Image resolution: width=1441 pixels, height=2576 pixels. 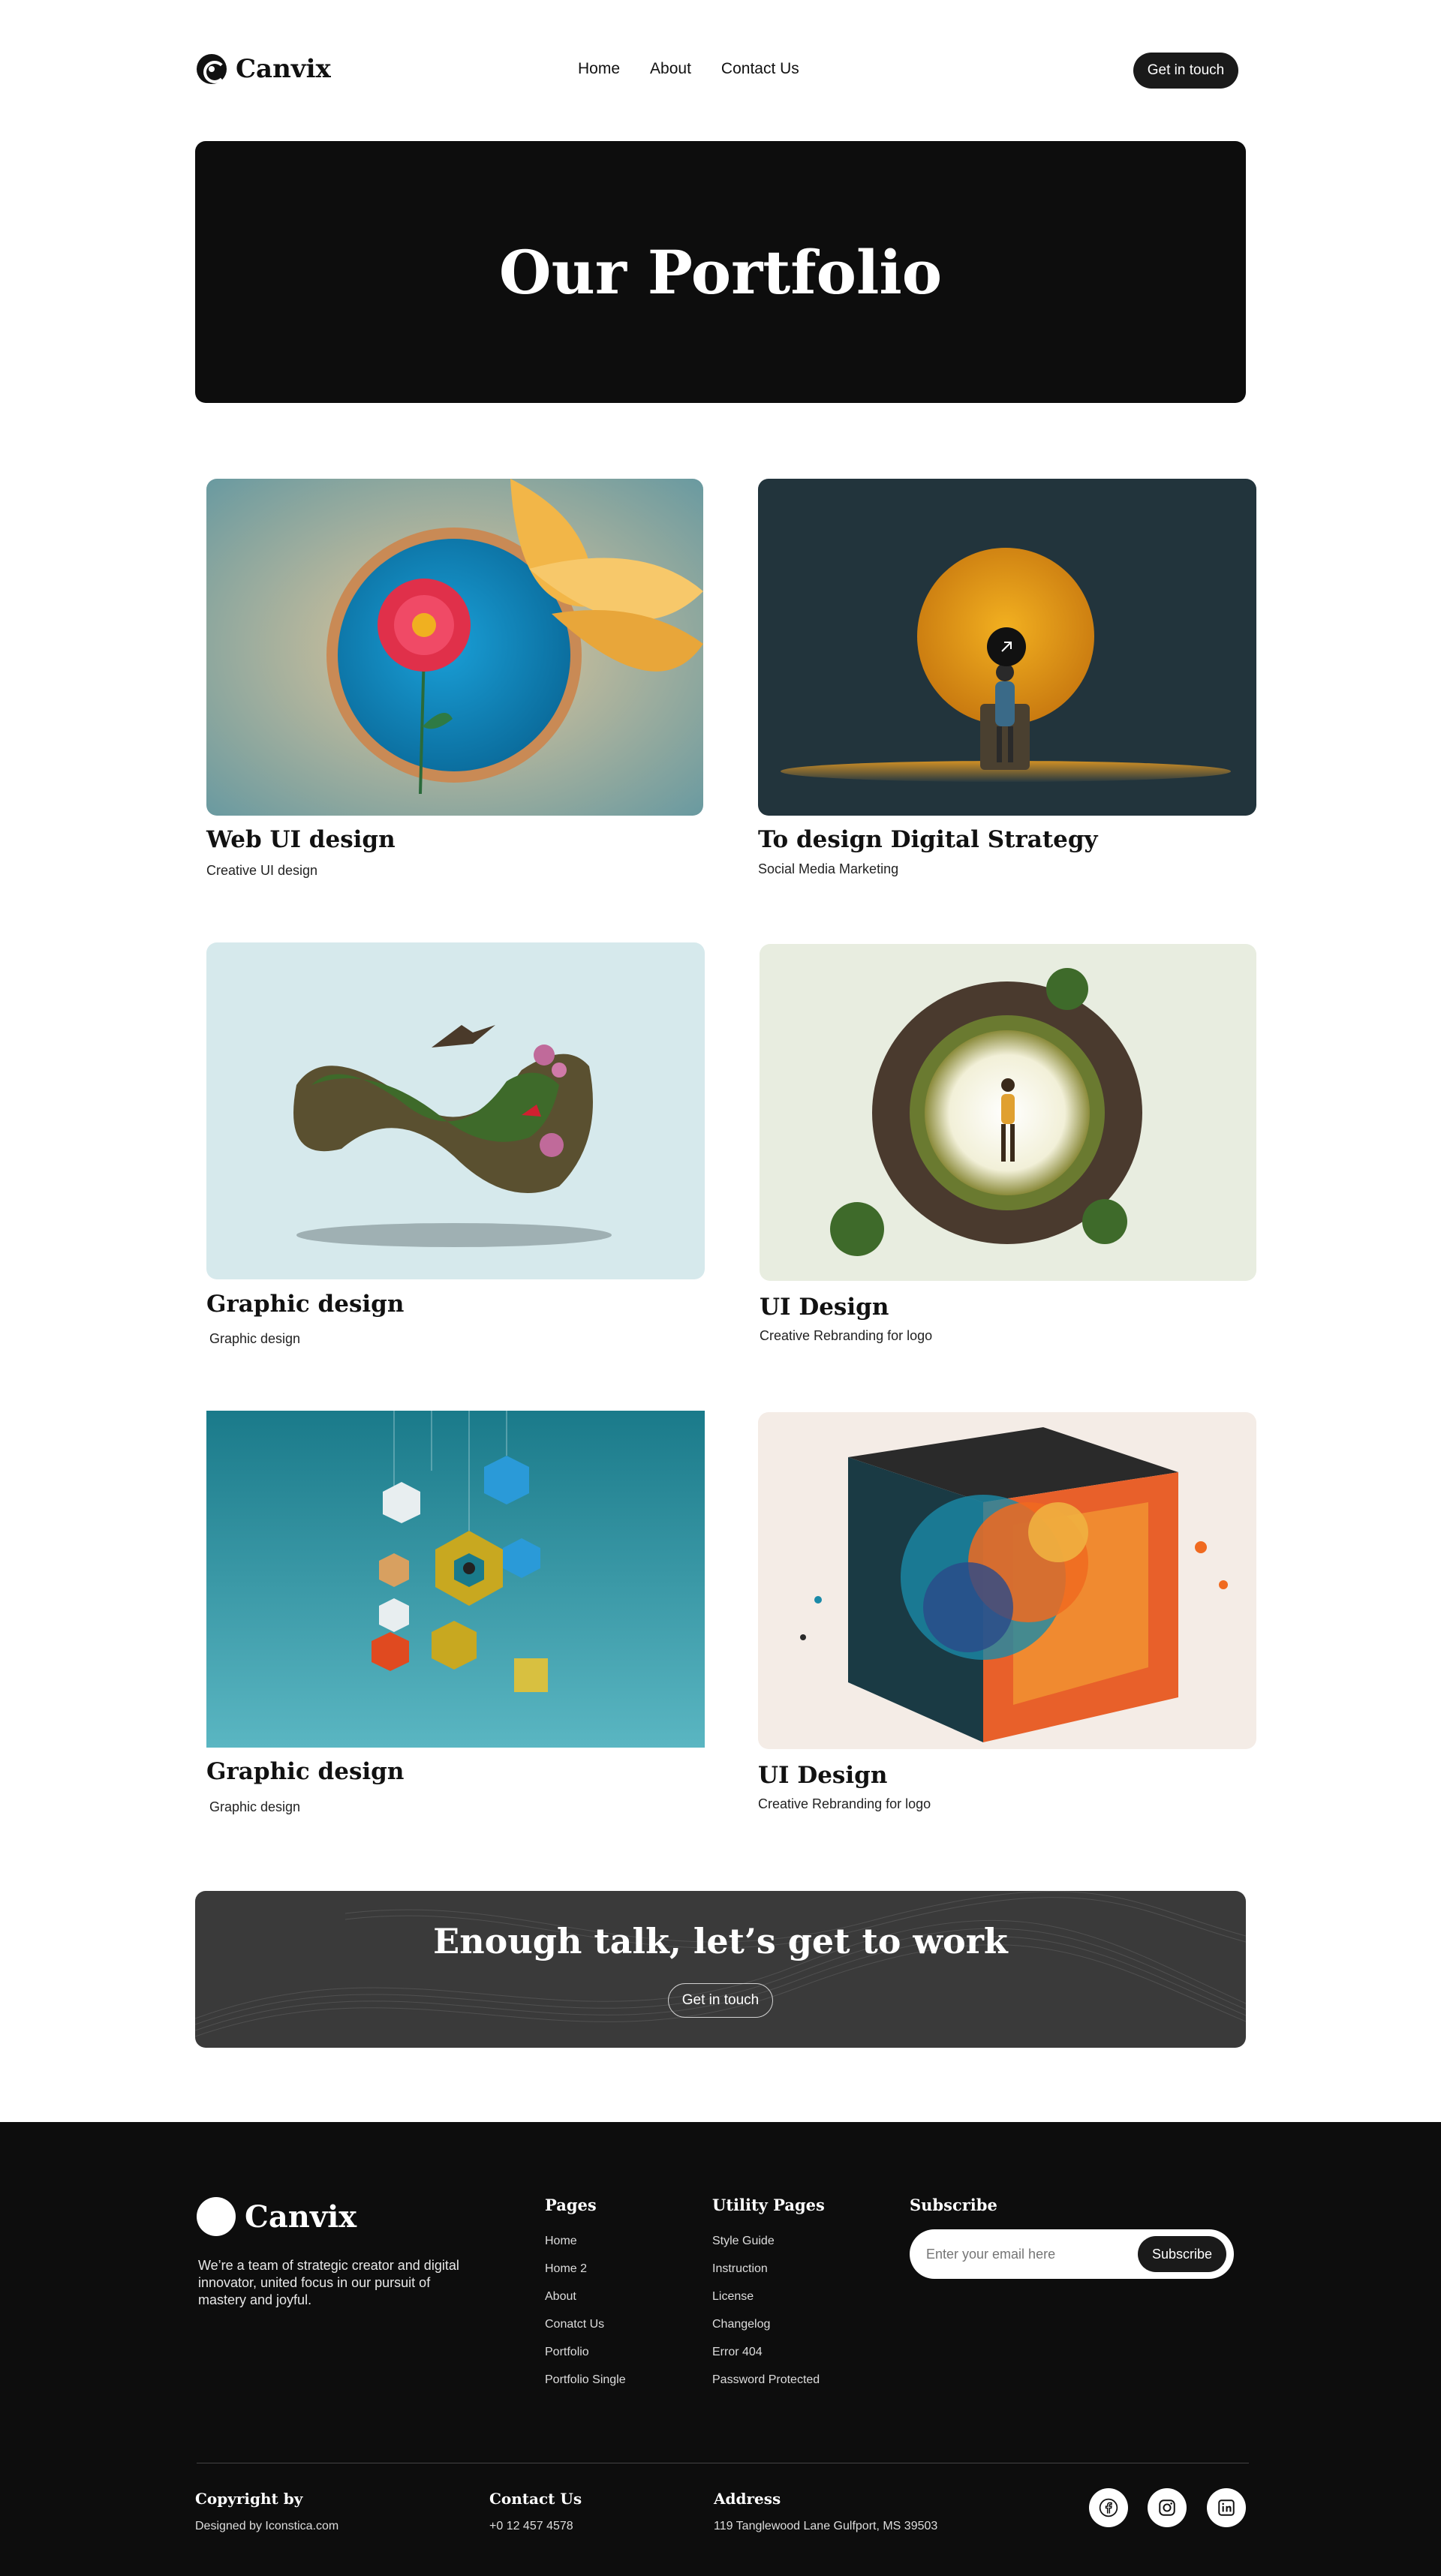 What do you see at coordinates (824, 1307) in the screenshot?
I see `card-title-4: UI Design` at bounding box center [824, 1307].